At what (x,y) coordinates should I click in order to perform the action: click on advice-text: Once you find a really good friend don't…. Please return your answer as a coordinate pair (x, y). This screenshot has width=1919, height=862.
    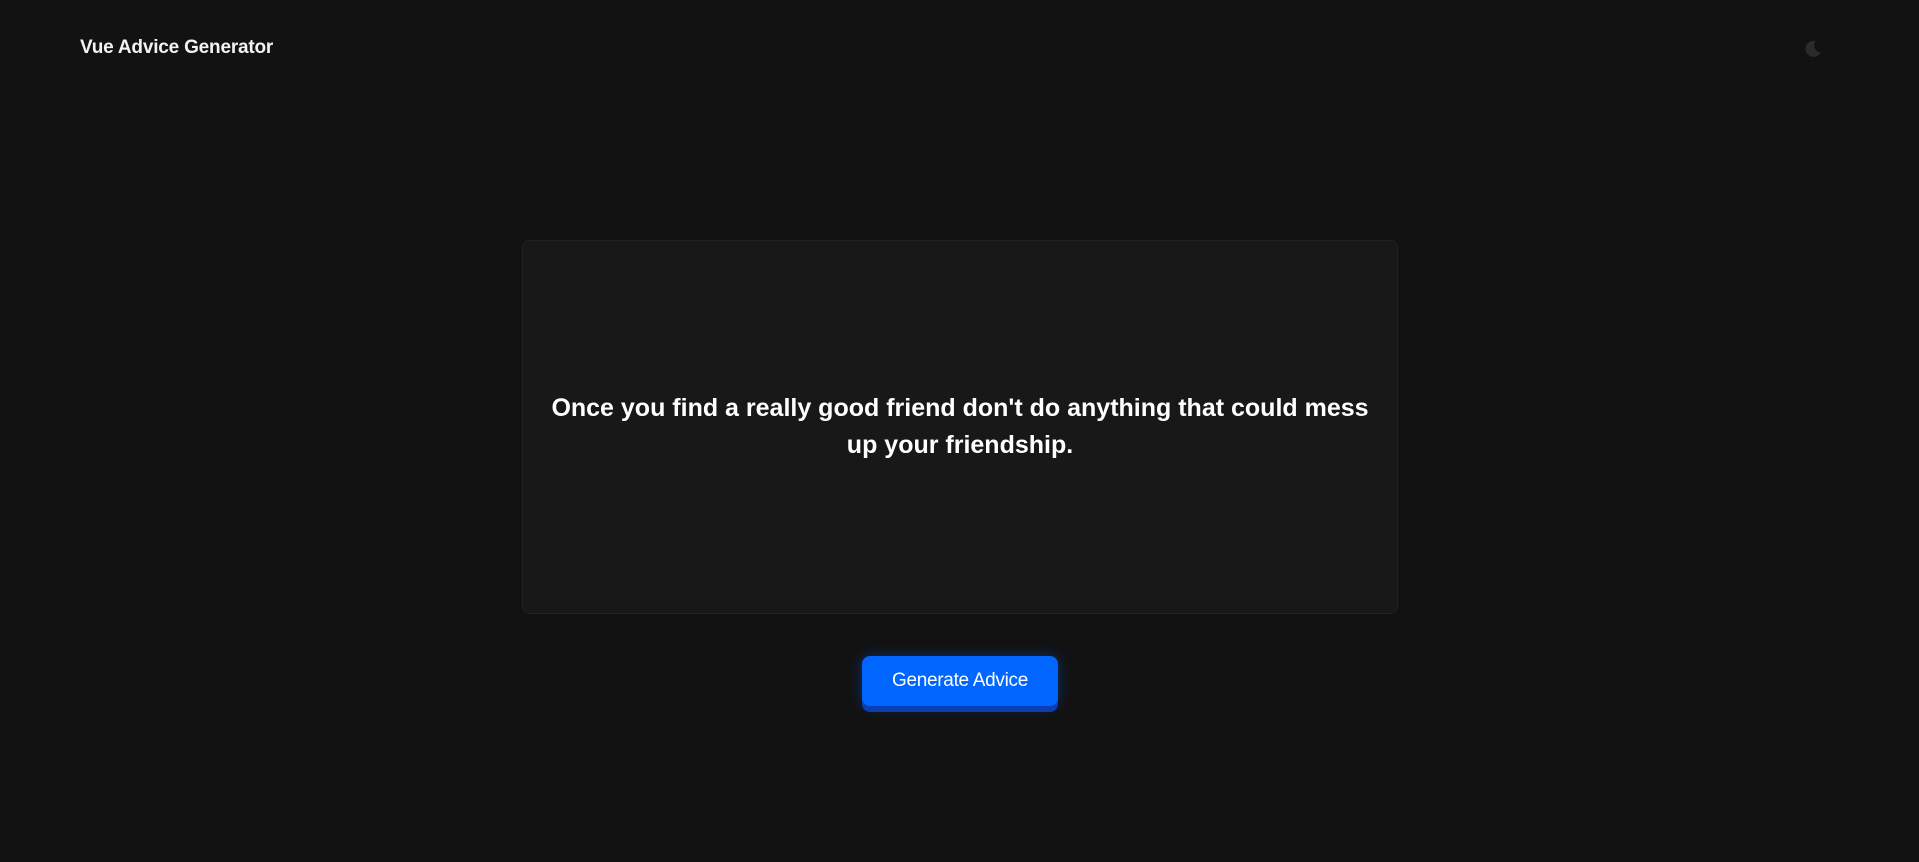
    Looking at the image, I should click on (960, 426).